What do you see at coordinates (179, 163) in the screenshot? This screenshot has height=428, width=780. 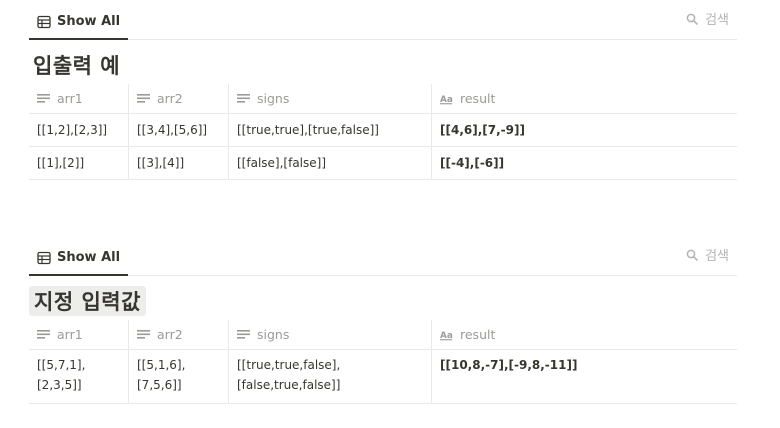 I see `table-cell-arr2: [[3],[4]]` at bounding box center [179, 163].